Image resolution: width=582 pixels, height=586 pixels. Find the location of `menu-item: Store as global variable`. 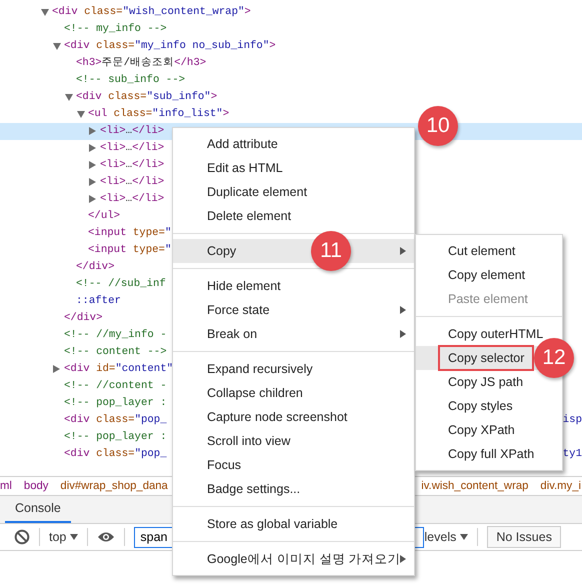

menu-item: Store as global variable is located at coordinates (293, 524).